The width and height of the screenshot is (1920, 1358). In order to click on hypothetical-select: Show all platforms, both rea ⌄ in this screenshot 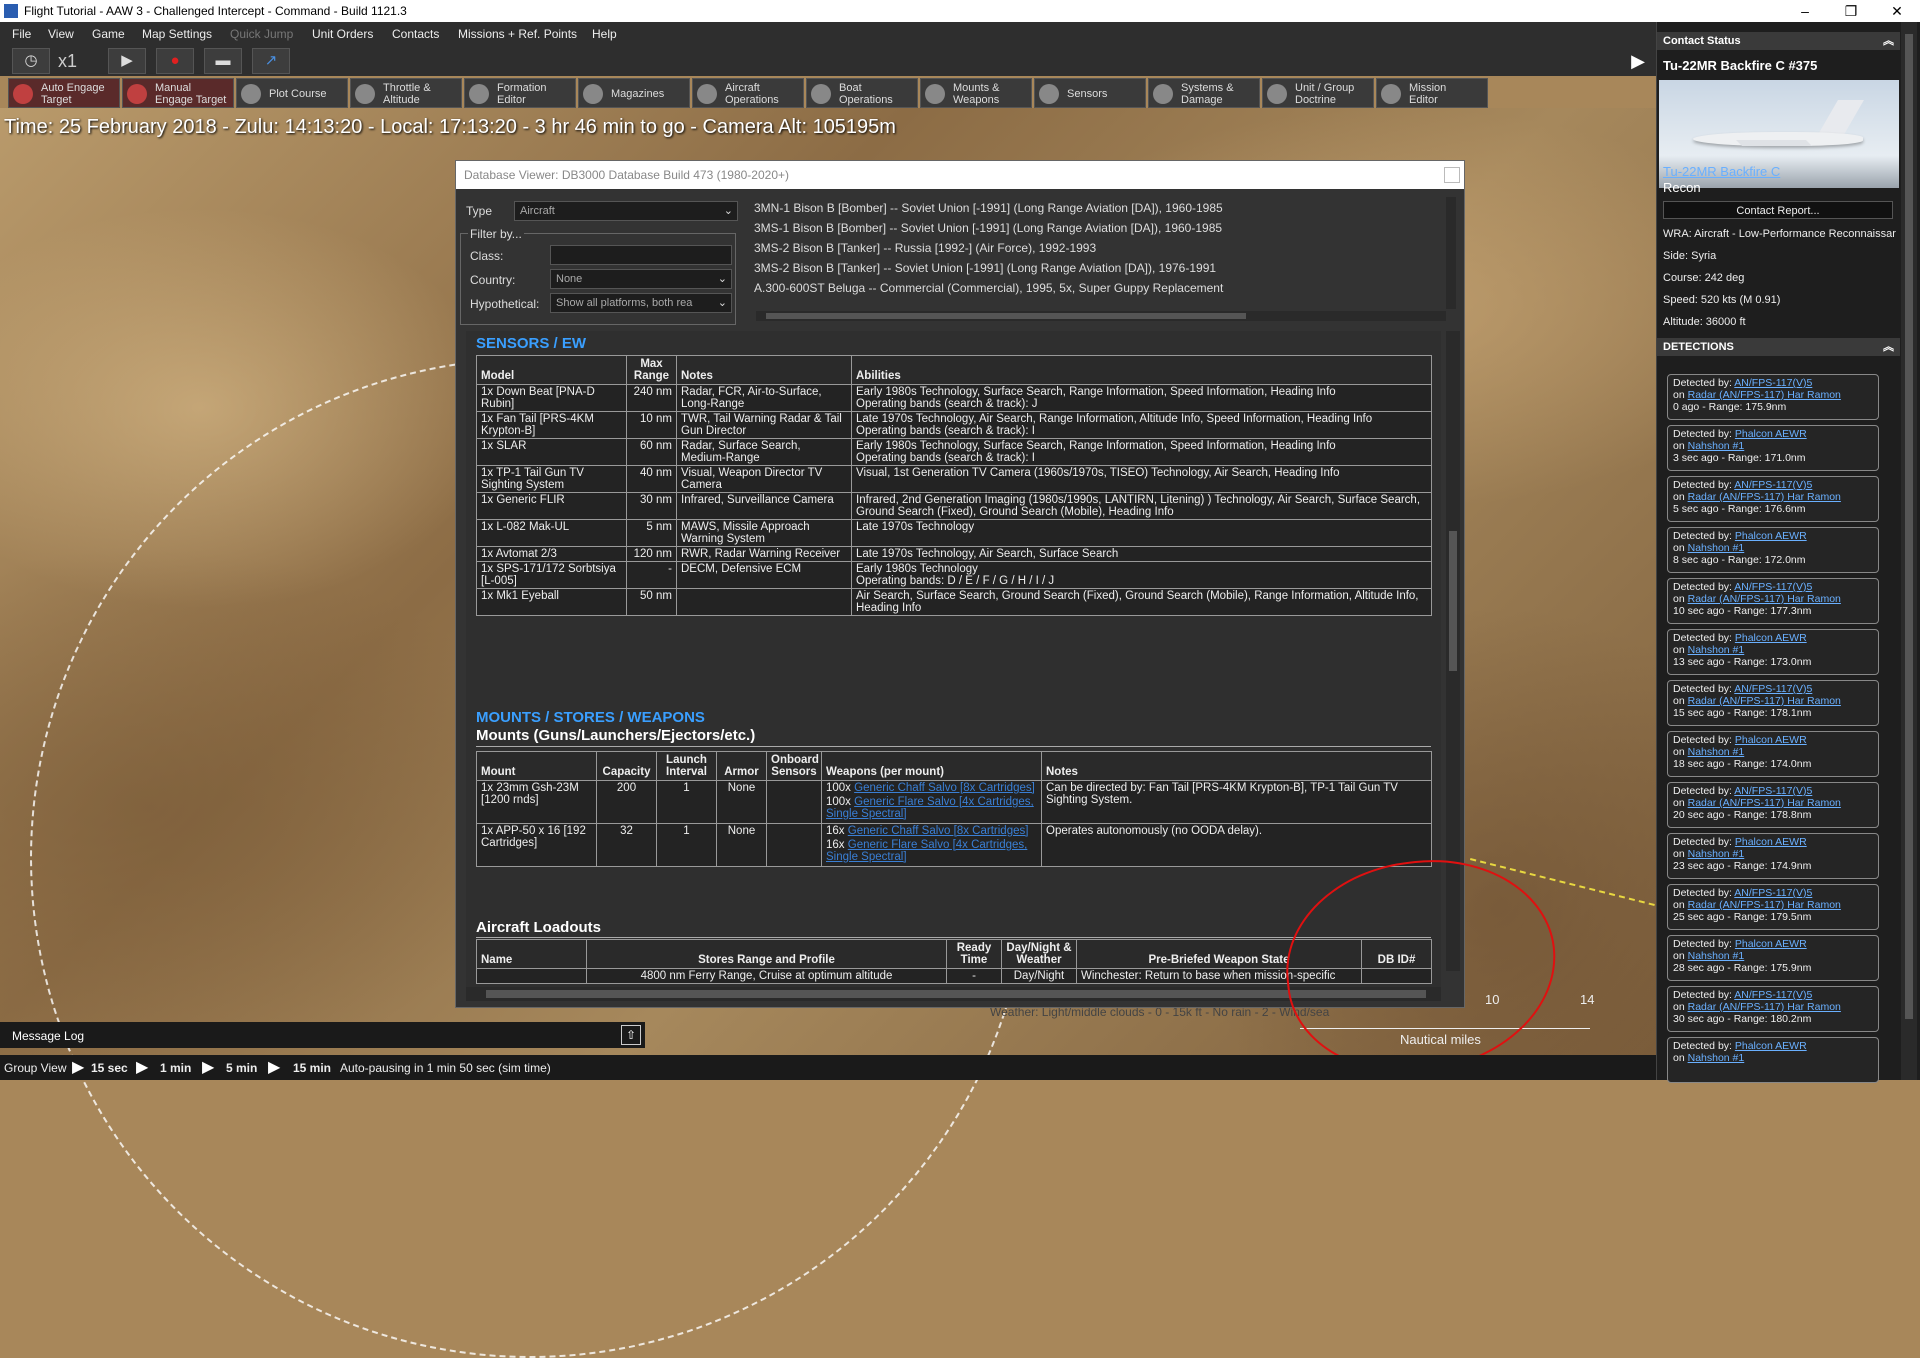, I will do `click(641, 303)`.